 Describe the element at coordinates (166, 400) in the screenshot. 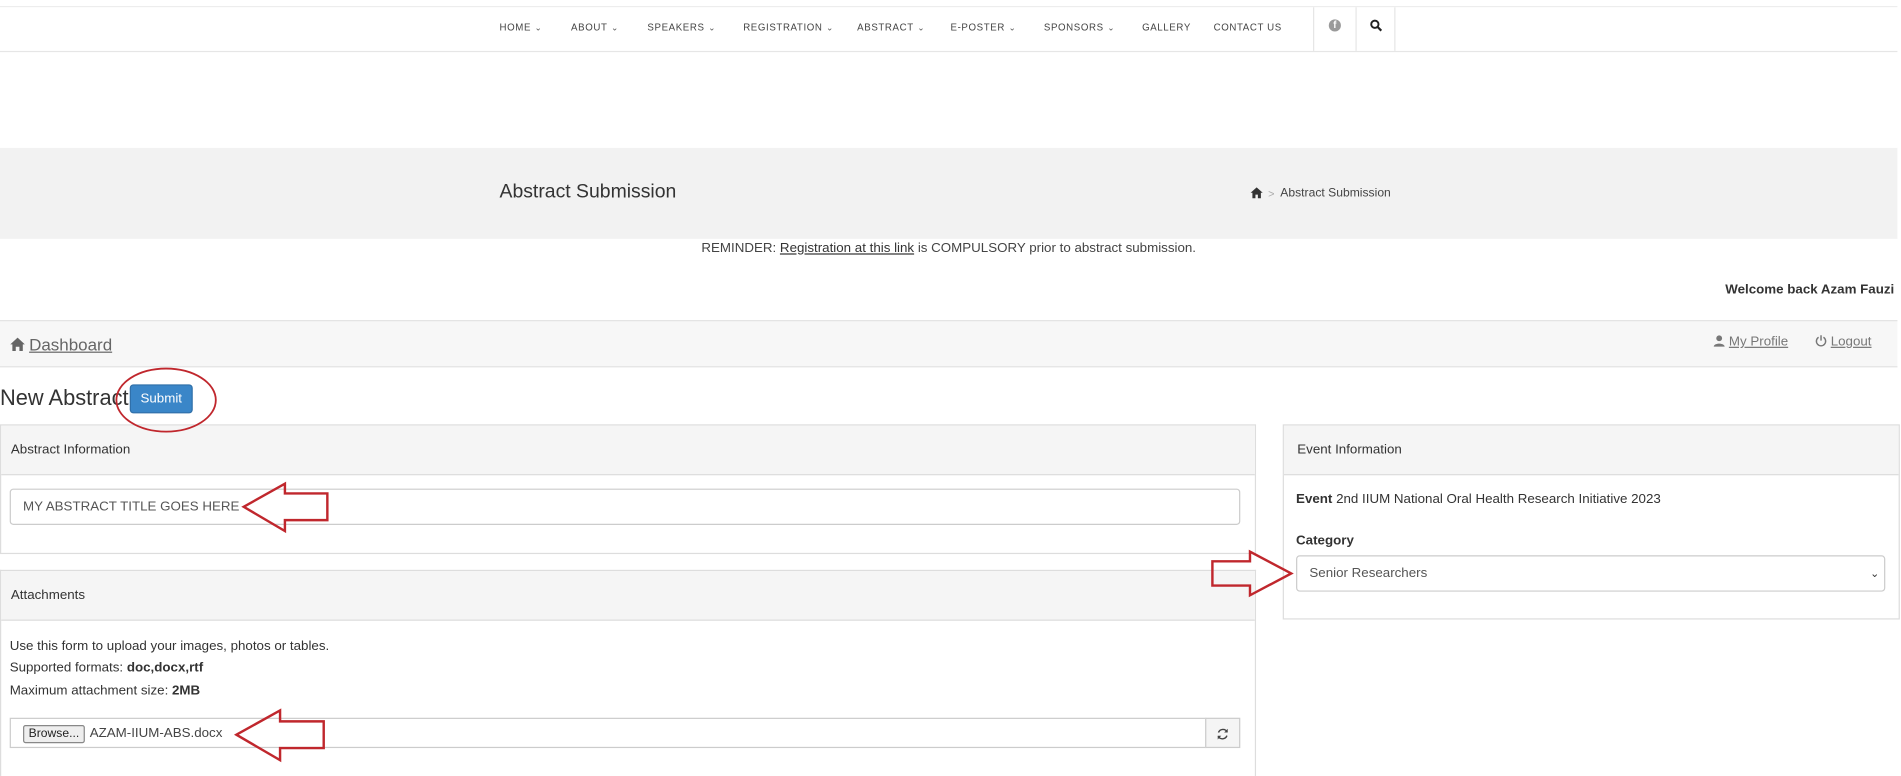

I see `submit-highlight-circle` at that location.